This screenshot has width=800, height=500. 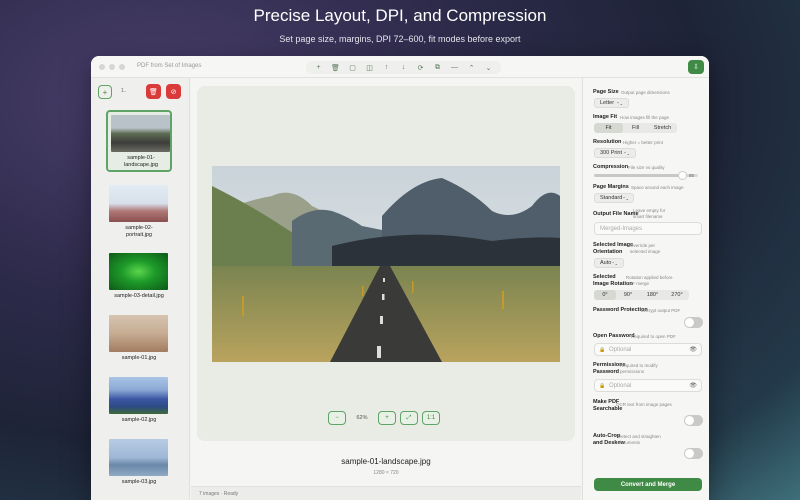 I want to click on stretch-option: Stretch, so click(x=662, y=128).